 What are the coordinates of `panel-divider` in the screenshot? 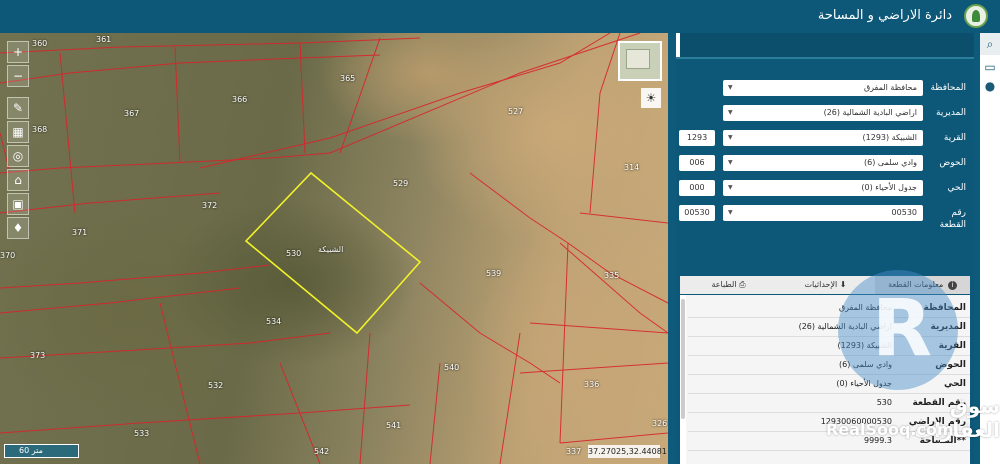 It's located at (825, 58).